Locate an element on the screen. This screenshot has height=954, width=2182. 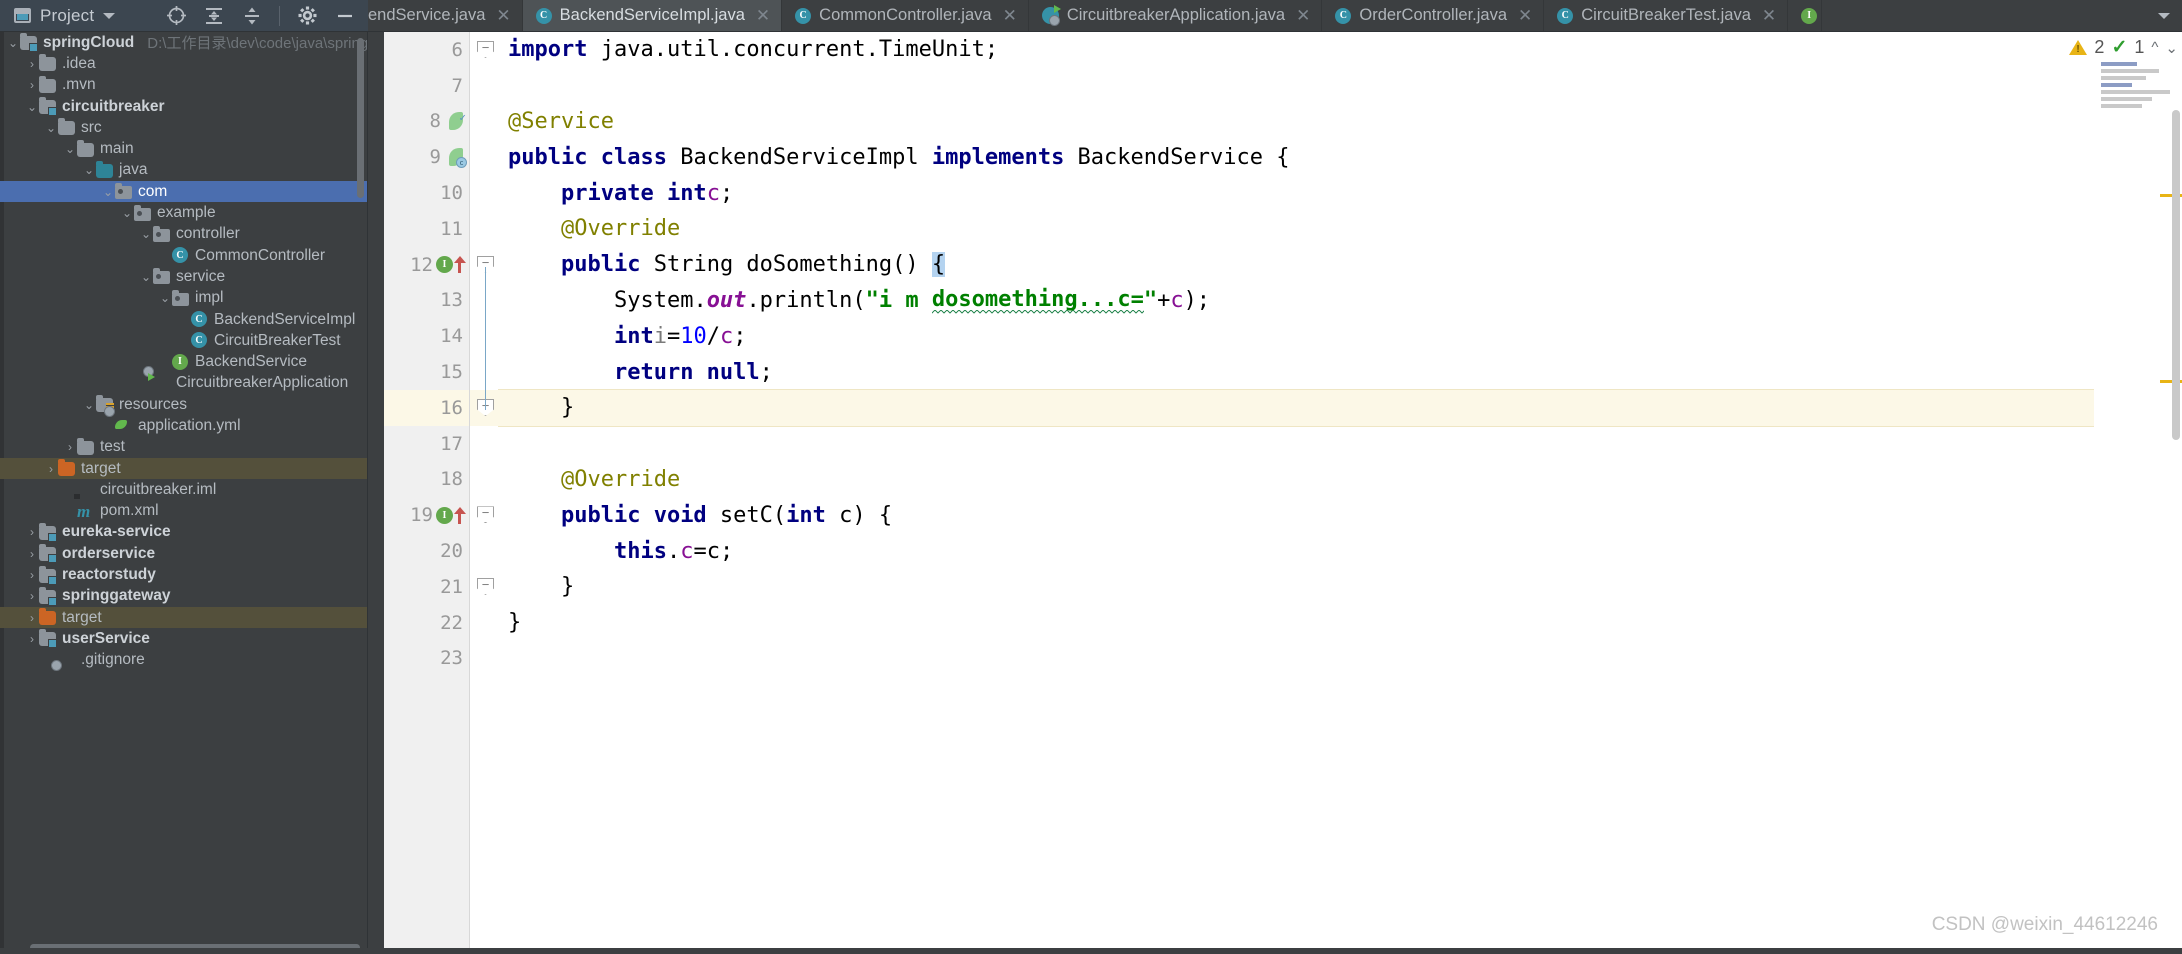
tree-item-com: ⌄ com is located at coordinates (183, 192).